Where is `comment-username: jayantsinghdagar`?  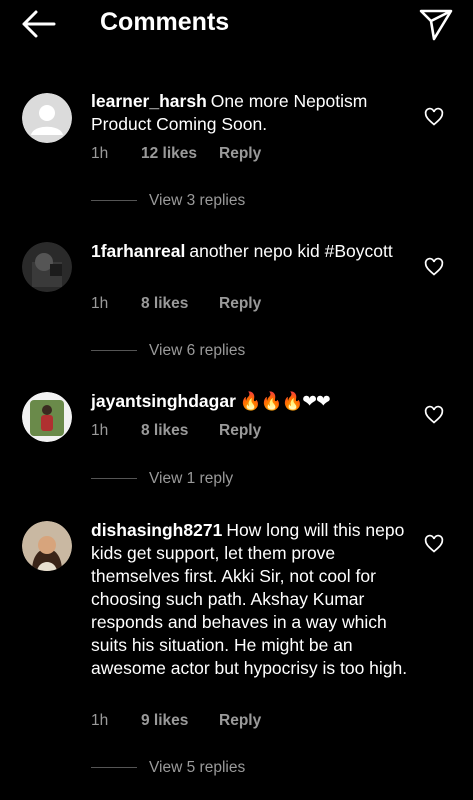
comment-username: jayantsinghdagar is located at coordinates (163, 401).